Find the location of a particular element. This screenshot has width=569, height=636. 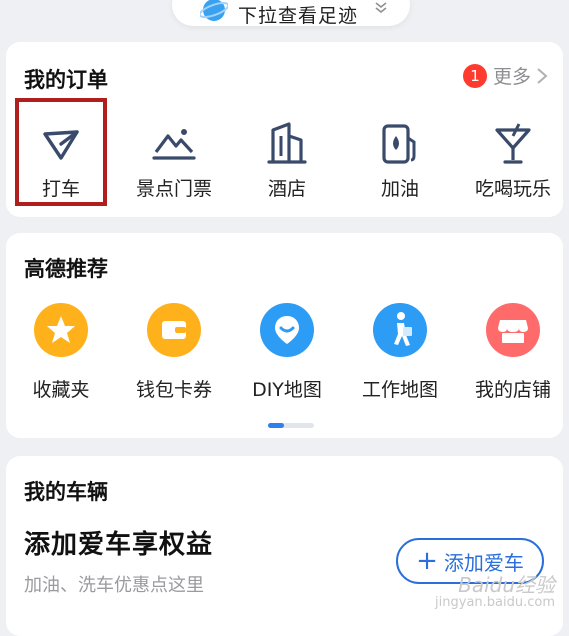

globe-icon is located at coordinates (214, 10).